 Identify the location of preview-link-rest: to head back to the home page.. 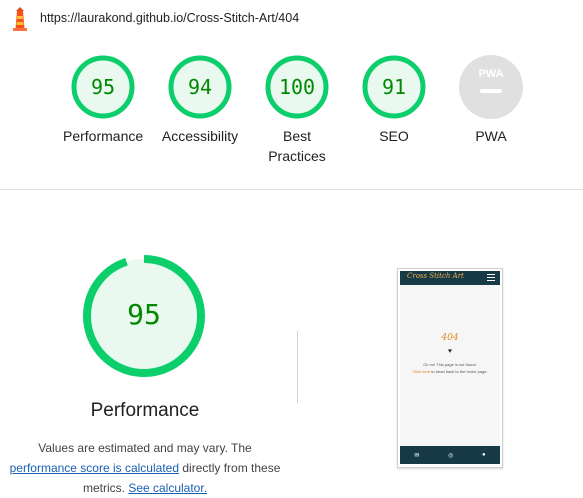
(459, 371).